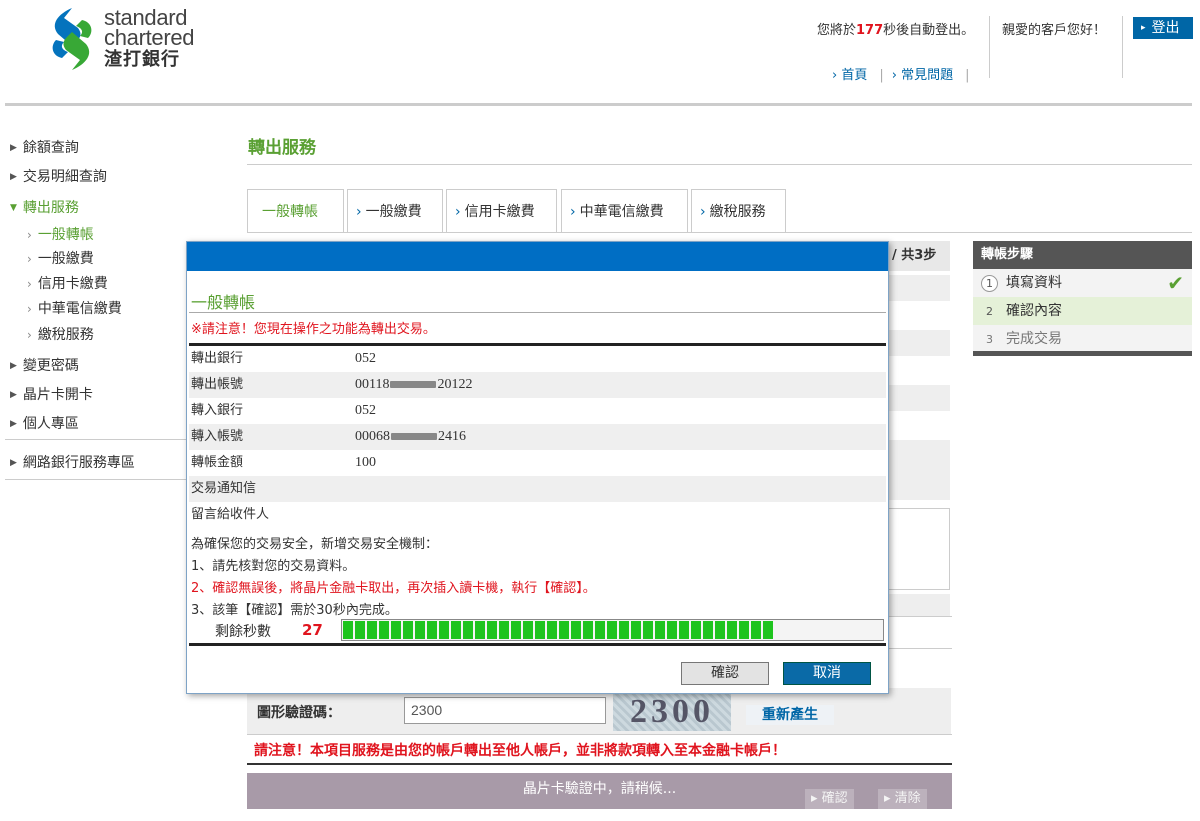 This screenshot has width=1200, height=821. What do you see at coordinates (537, 256) in the screenshot?
I see `dialog-titlebar` at bounding box center [537, 256].